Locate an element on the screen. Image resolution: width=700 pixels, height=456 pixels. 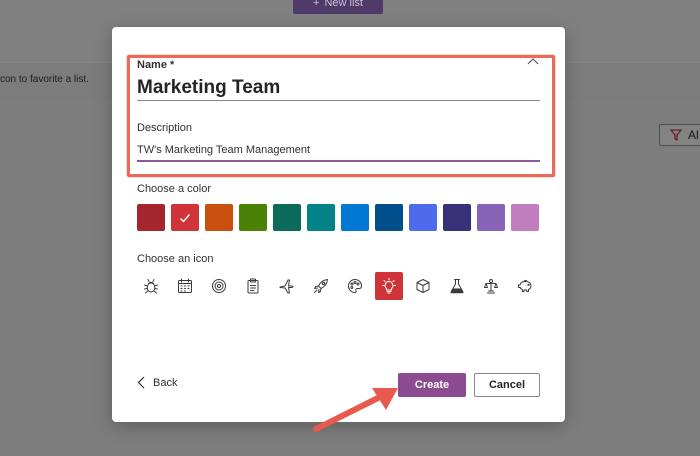
filter-label: Al is located at coordinates (693, 135).